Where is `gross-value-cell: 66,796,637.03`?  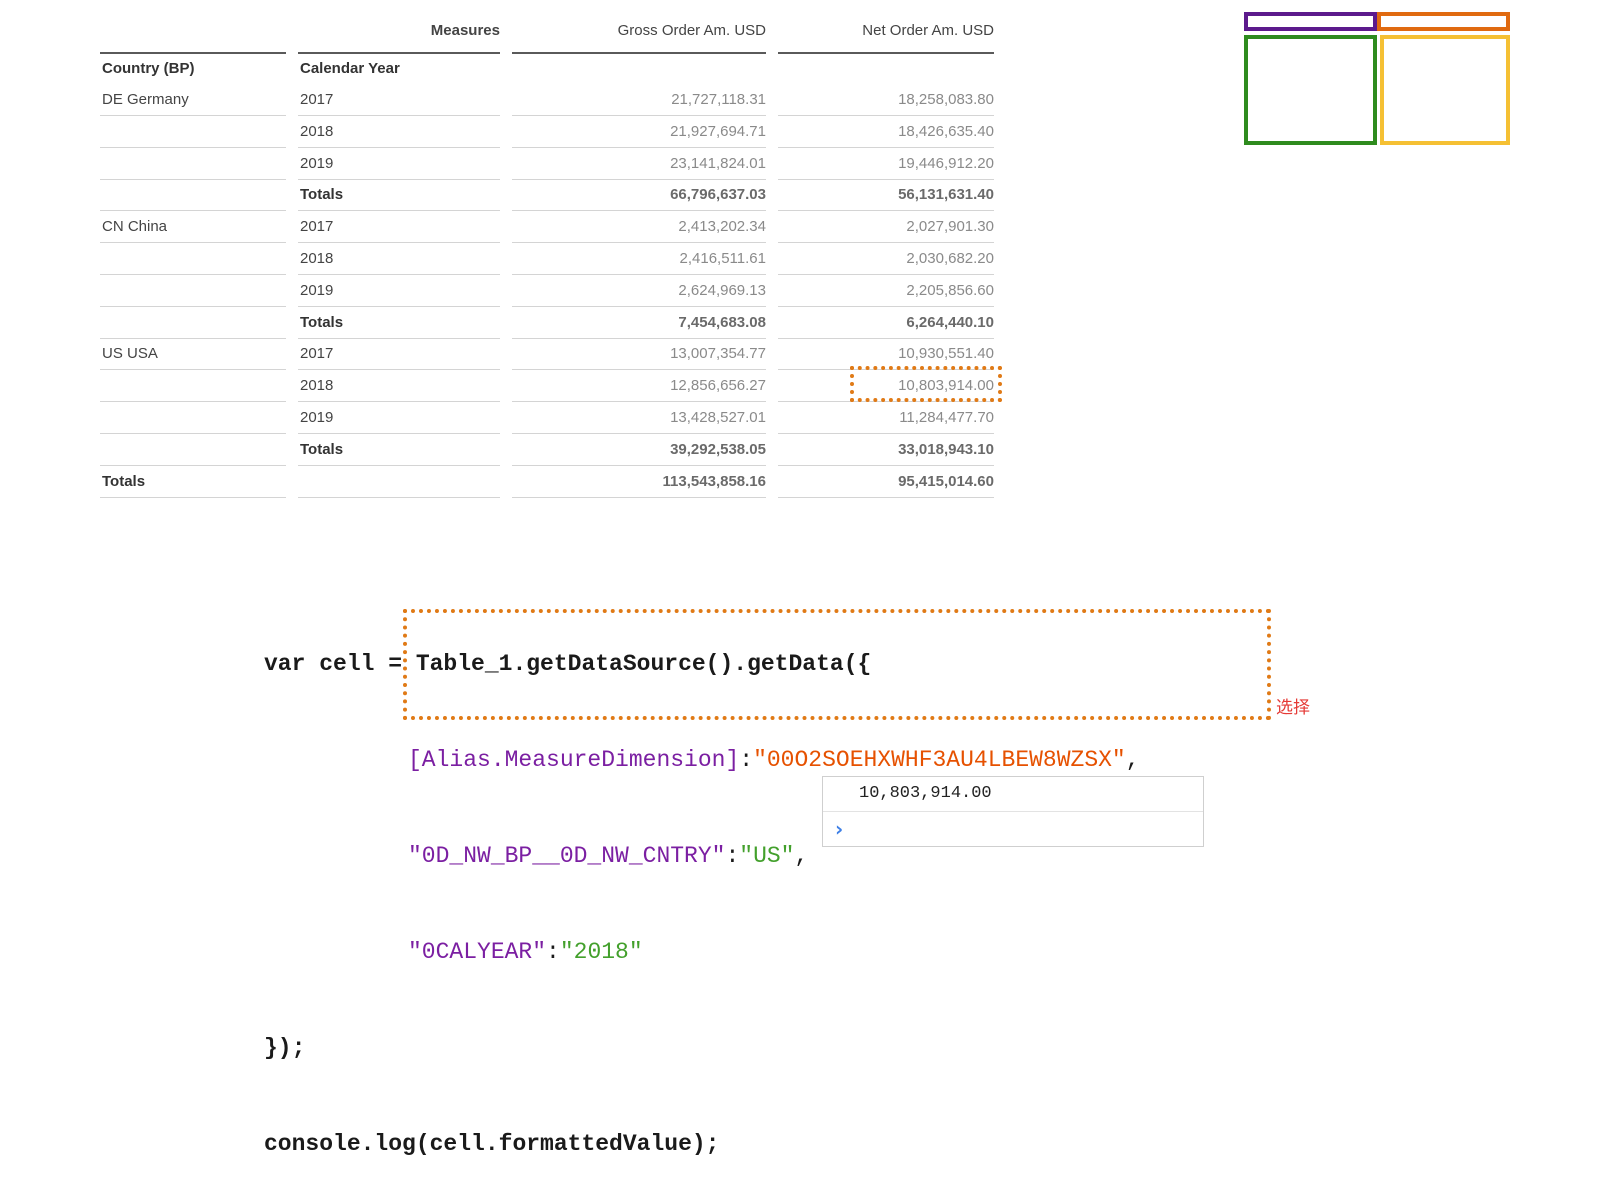
gross-value-cell: 66,796,637.03 is located at coordinates (639, 194).